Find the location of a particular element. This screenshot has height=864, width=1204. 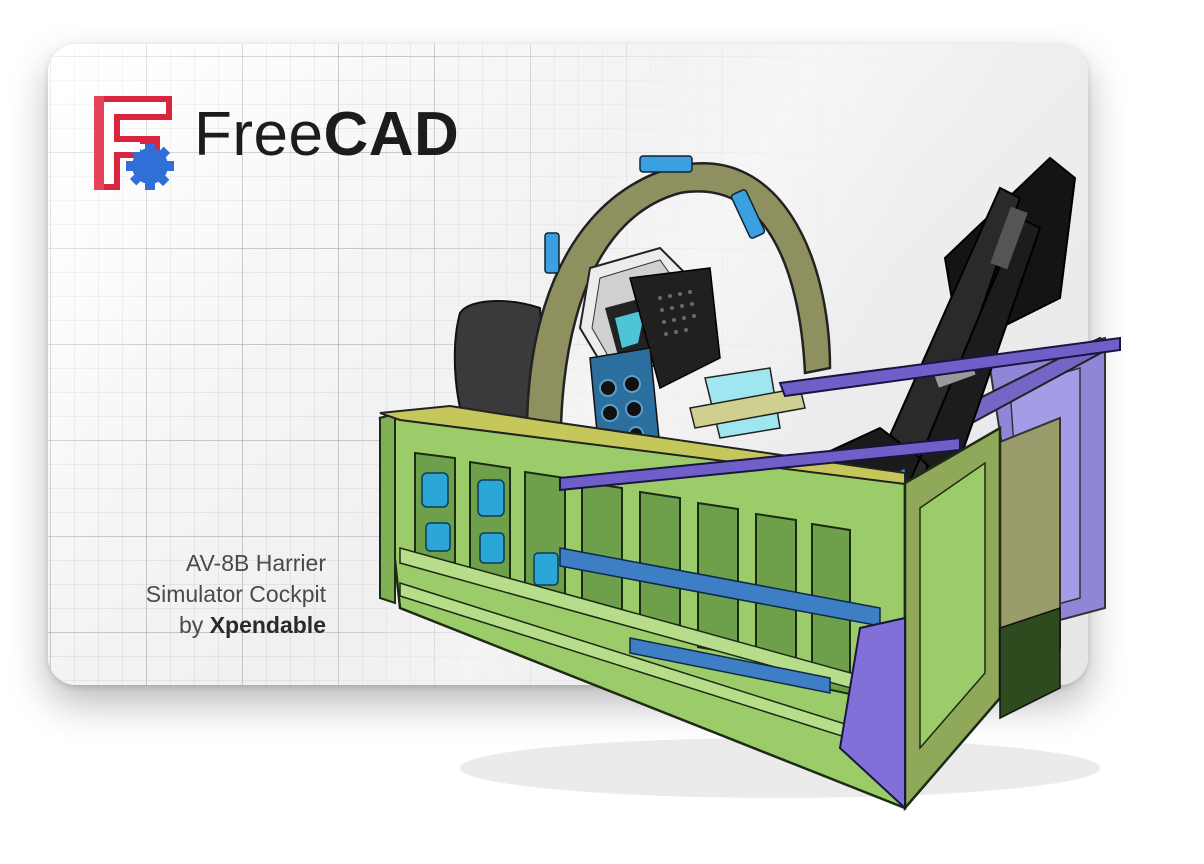

caption-line-3: by Xpendable is located at coordinates (193, 625).